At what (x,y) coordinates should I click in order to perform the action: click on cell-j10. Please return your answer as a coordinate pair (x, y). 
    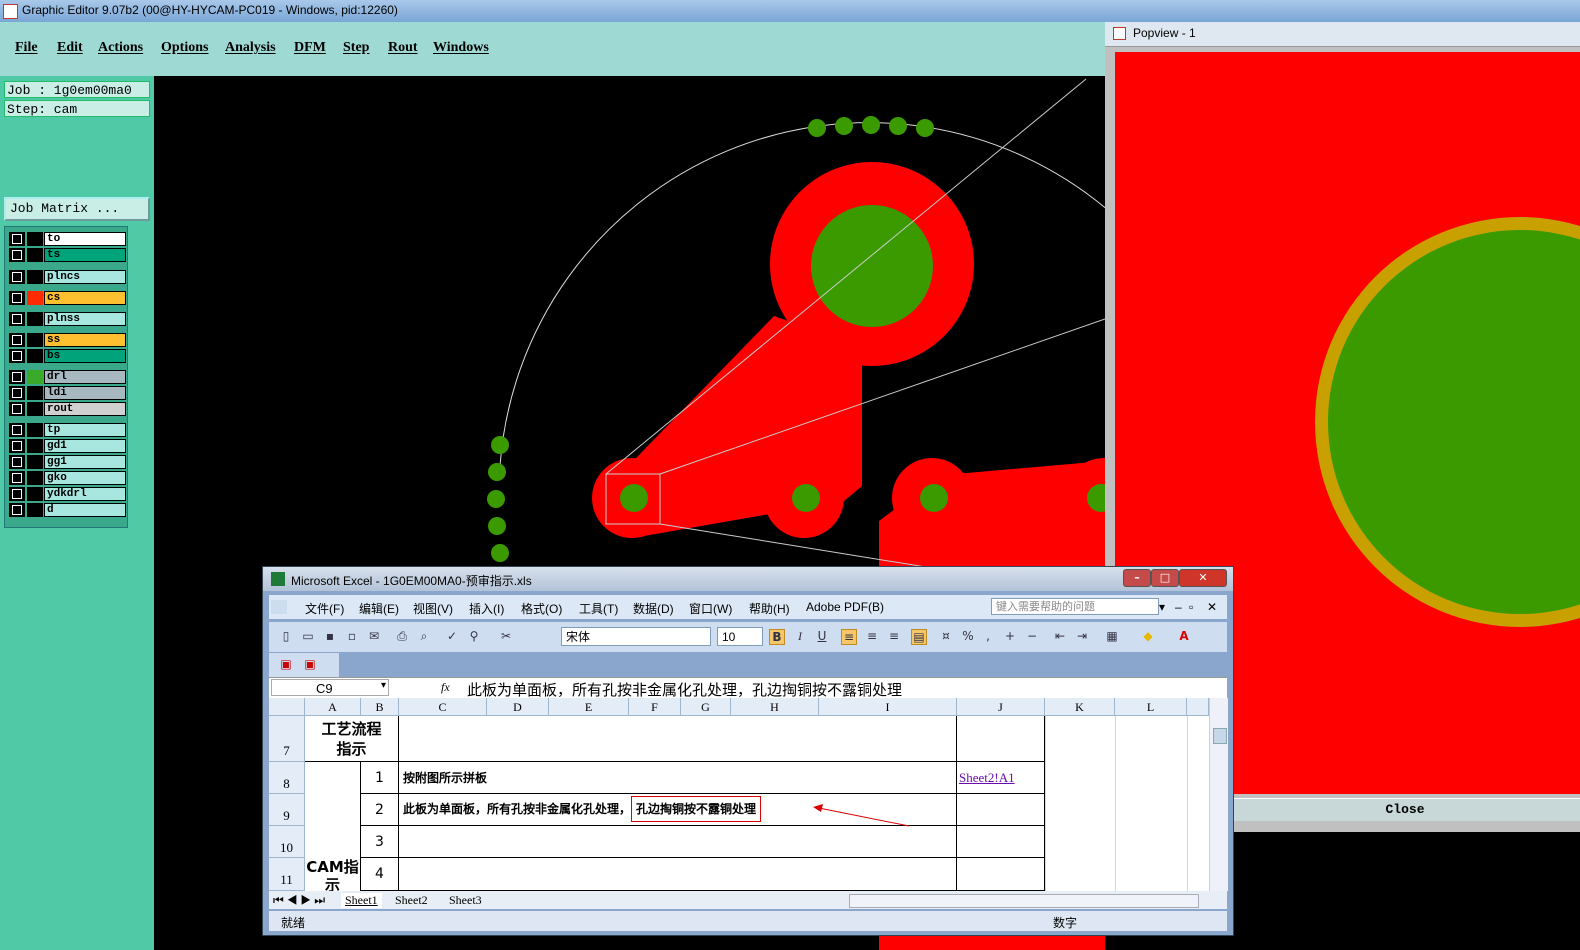
    Looking at the image, I should click on (1001, 842).